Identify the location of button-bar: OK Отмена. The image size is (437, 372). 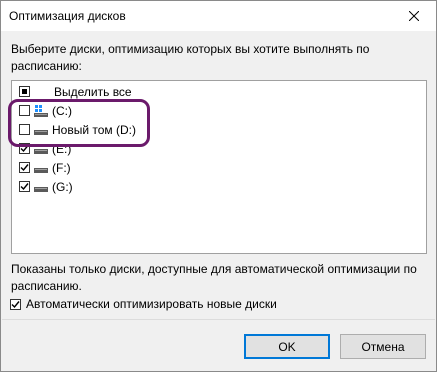
(218, 344).